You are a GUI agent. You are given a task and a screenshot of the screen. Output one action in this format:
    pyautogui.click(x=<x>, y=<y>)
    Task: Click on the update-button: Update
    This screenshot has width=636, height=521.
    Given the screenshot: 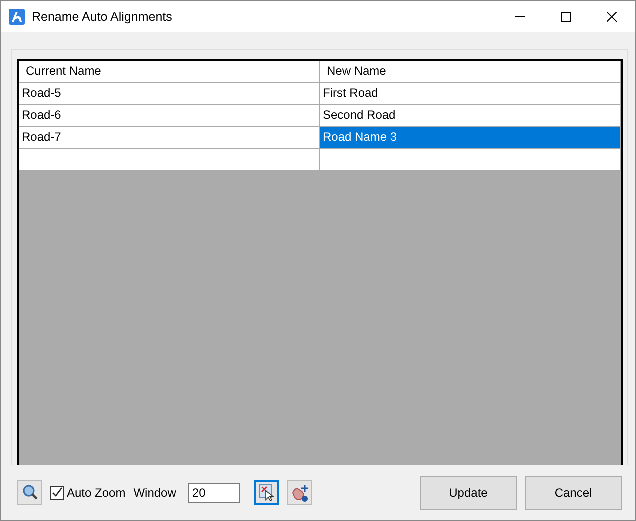 What is the action you would take?
    pyautogui.click(x=468, y=493)
    